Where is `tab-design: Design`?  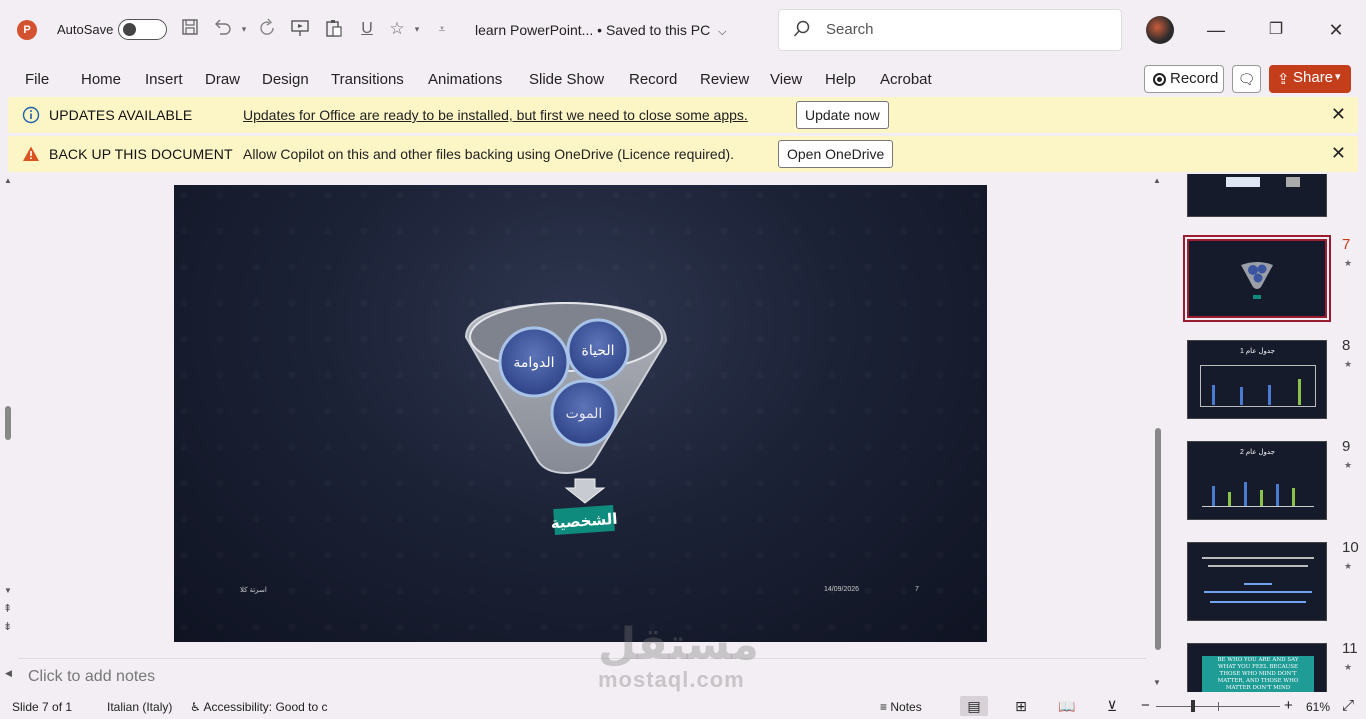 tab-design: Design is located at coordinates (285, 79).